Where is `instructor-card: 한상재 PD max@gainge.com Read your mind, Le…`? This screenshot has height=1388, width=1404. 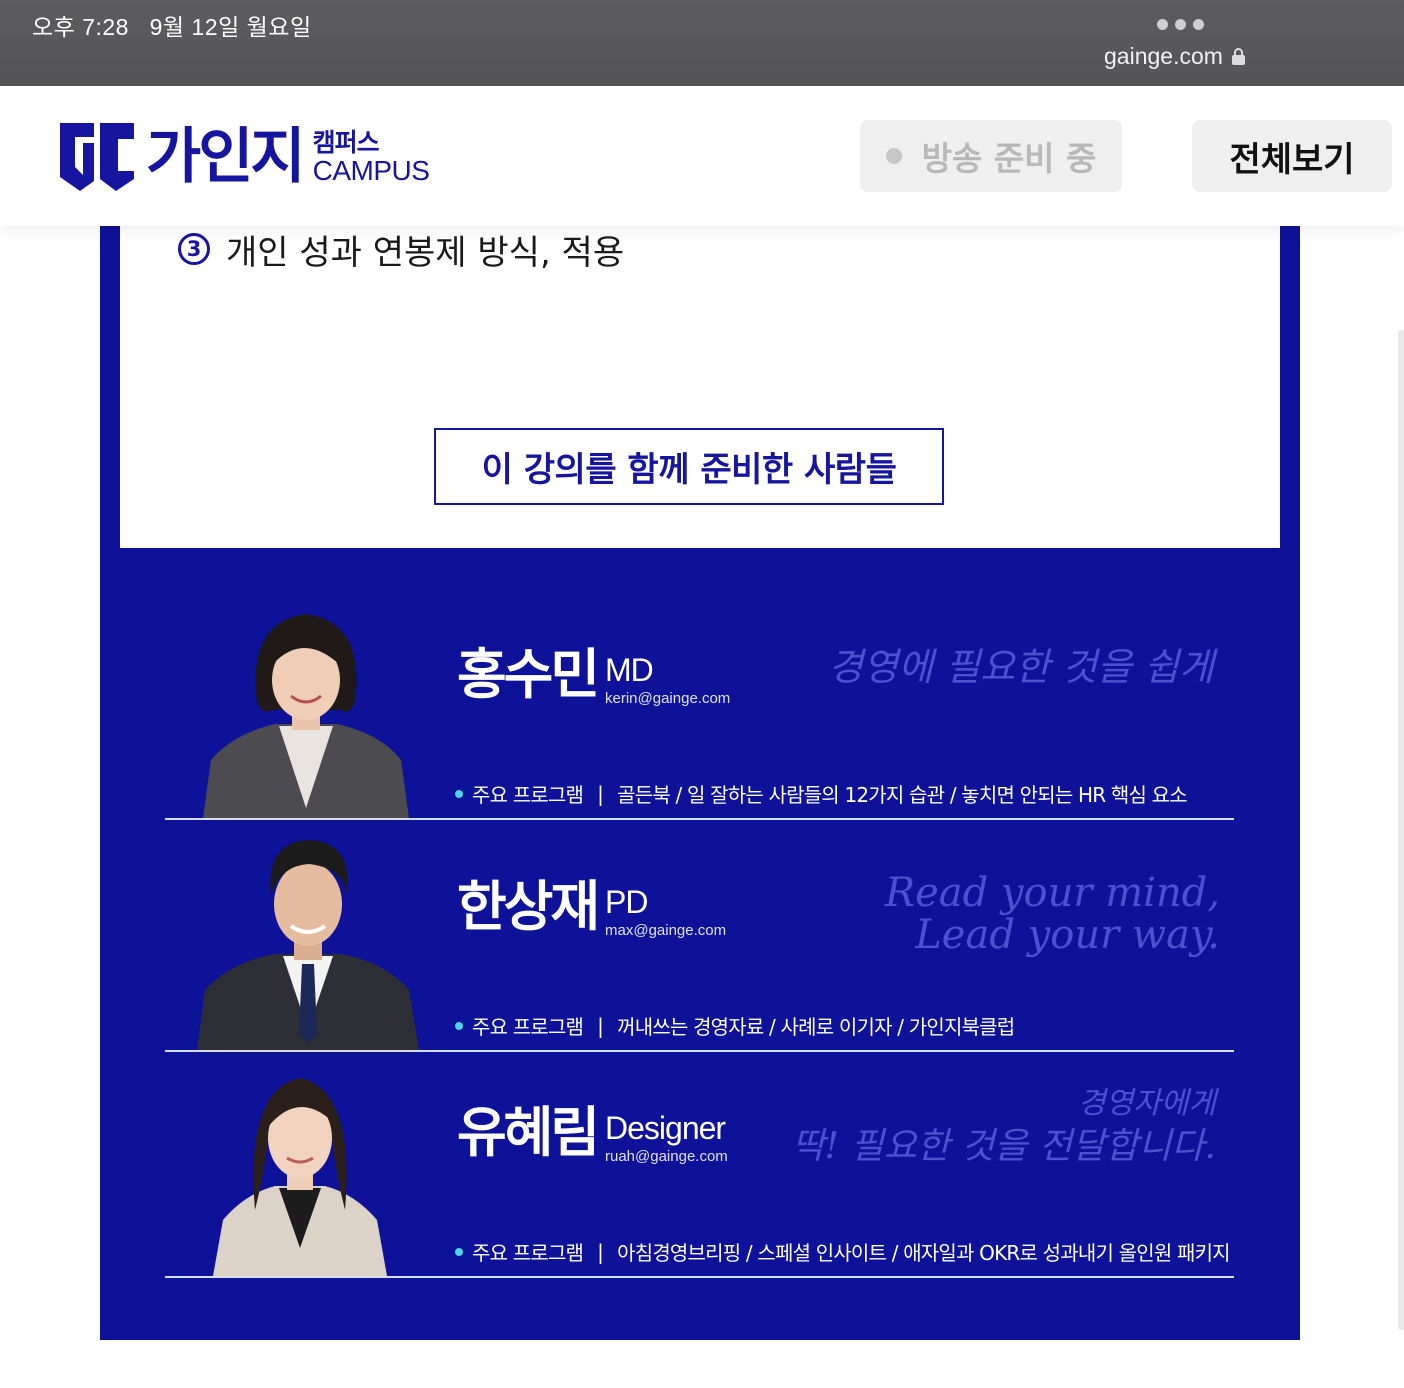 instructor-card: 한상재 PD max@gainge.com Read your mind, Le… is located at coordinates (699, 937).